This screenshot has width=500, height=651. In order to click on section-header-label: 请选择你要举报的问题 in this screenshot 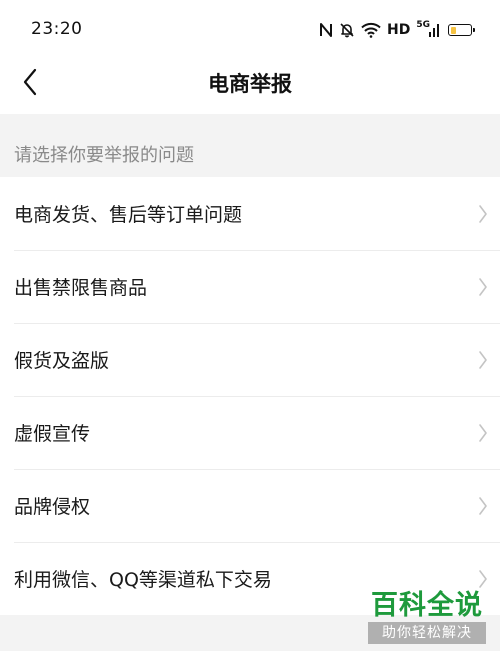, I will do `click(104, 155)`.